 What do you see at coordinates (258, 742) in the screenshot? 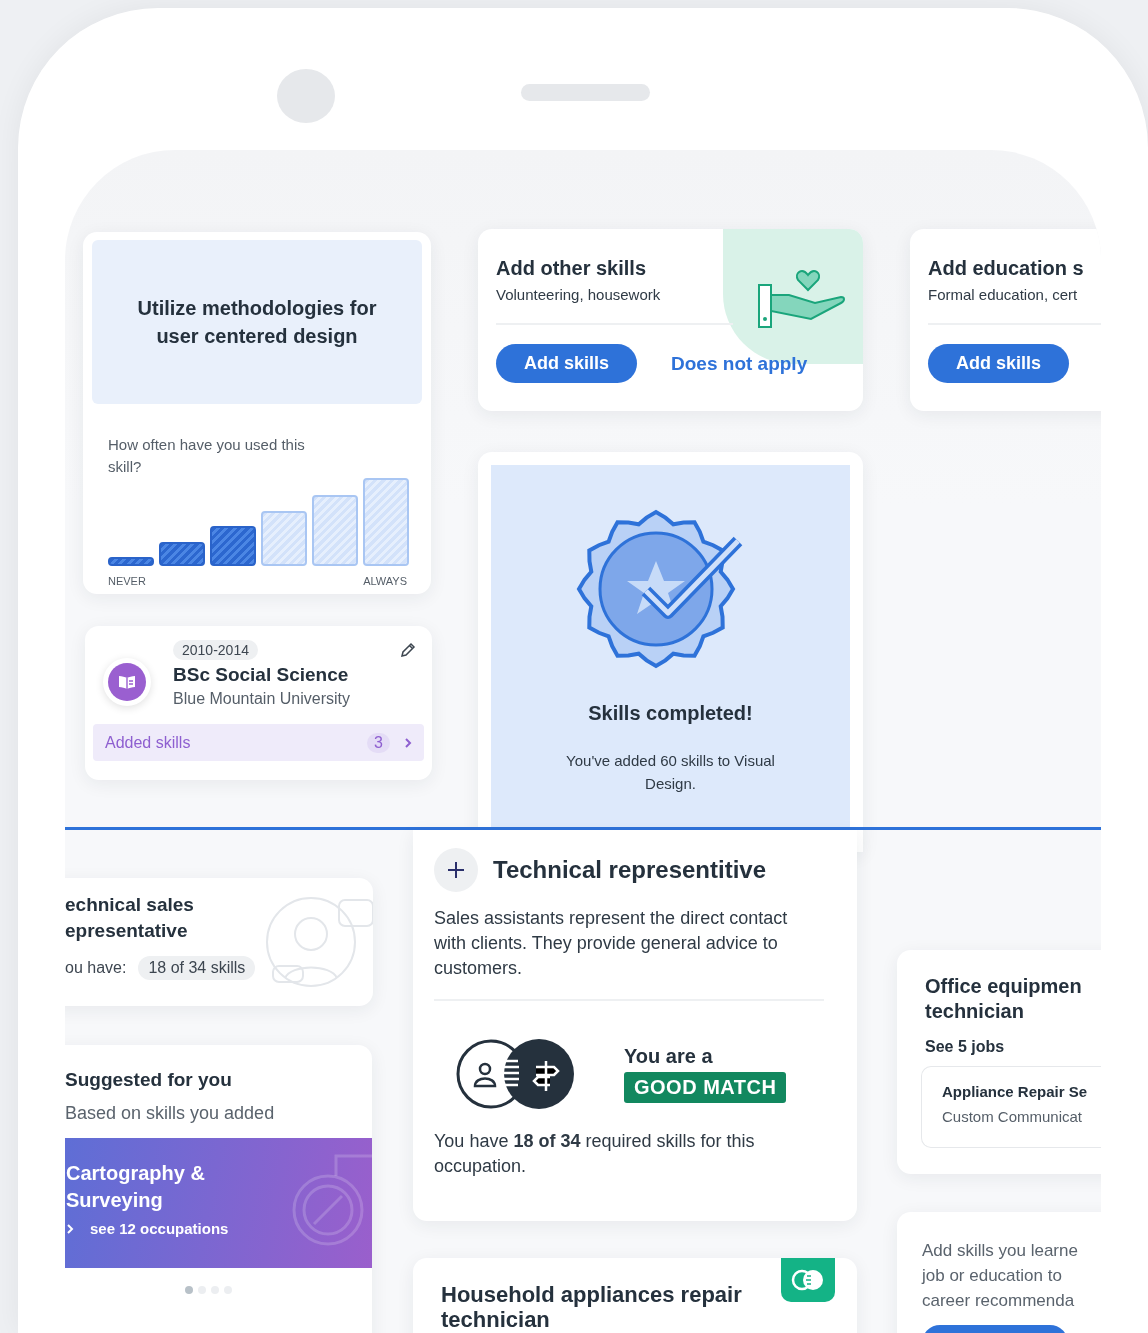
I see `added-skills-row: Added skills 3` at bounding box center [258, 742].